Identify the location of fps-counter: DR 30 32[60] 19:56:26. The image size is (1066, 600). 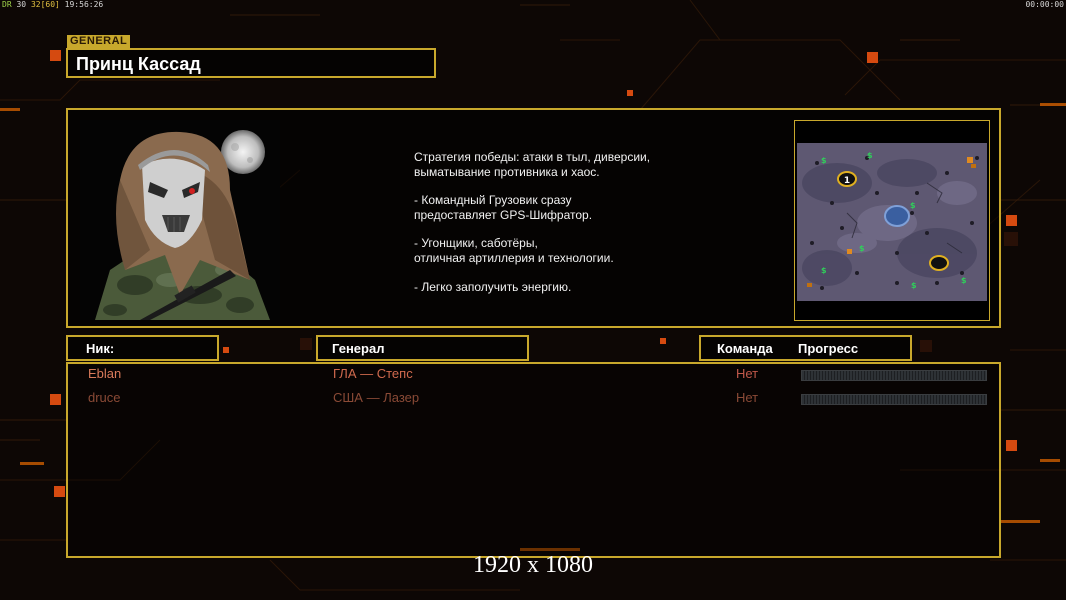
(53, 4).